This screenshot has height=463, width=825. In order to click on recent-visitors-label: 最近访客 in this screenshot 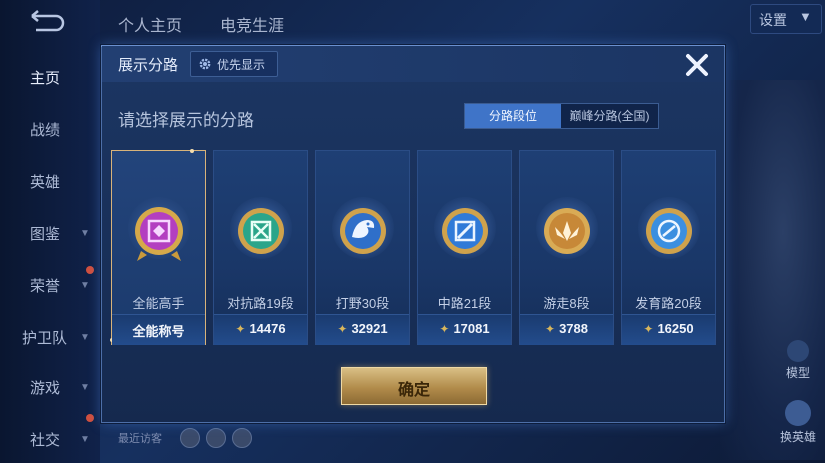, I will do `click(140, 439)`.